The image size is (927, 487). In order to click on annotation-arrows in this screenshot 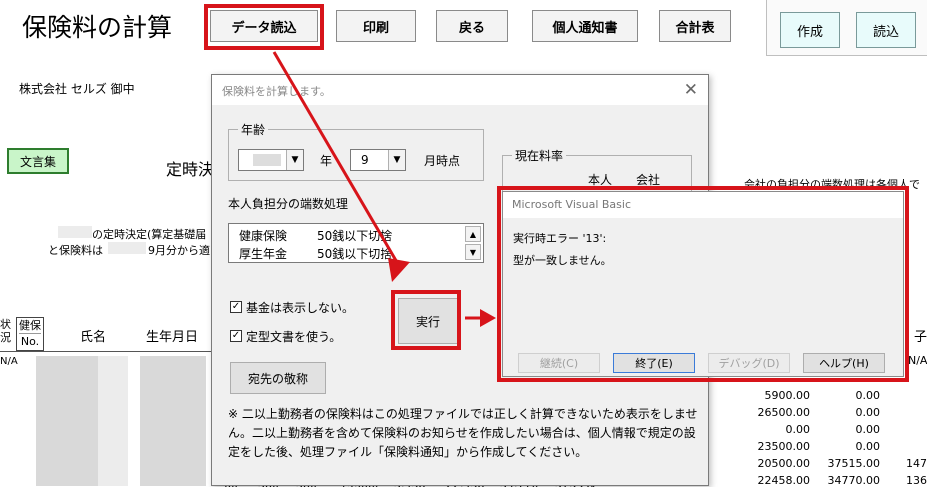, I will do `click(384, 189)`.